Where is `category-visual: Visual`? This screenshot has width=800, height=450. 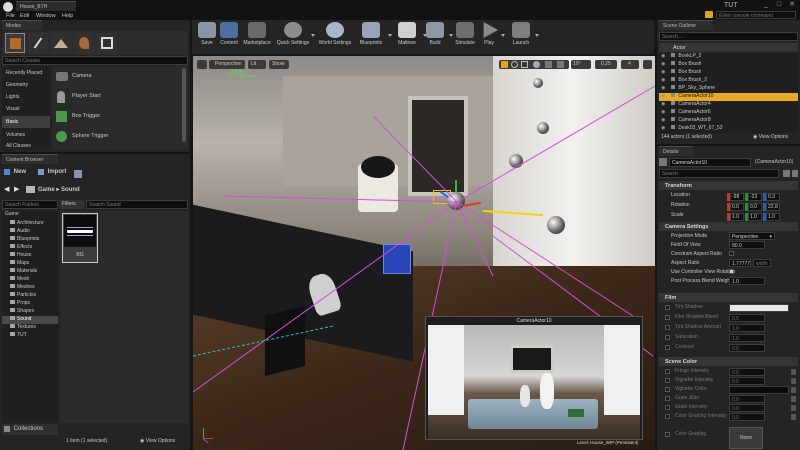 category-visual: Visual is located at coordinates (26, 109).